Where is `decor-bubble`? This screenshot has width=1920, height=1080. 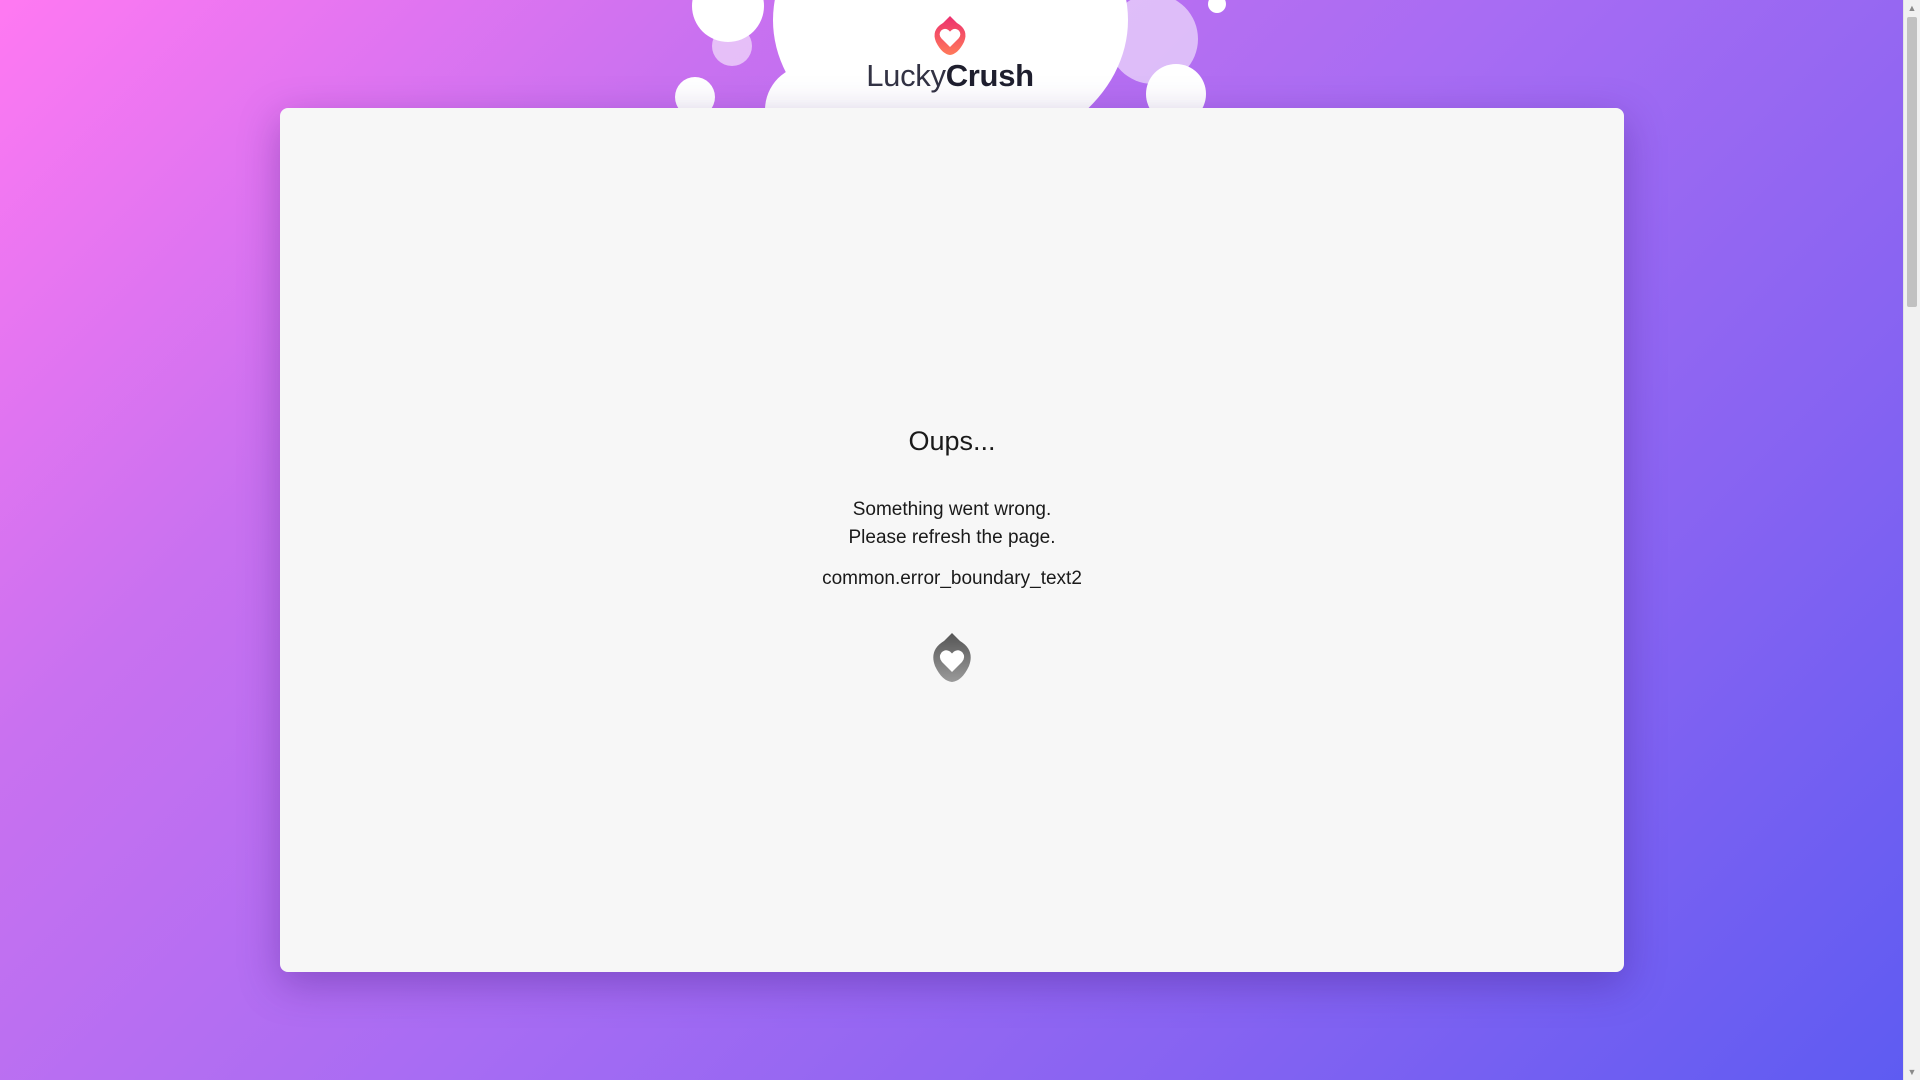 decor-bubble is located at coordinates (1217, 6).